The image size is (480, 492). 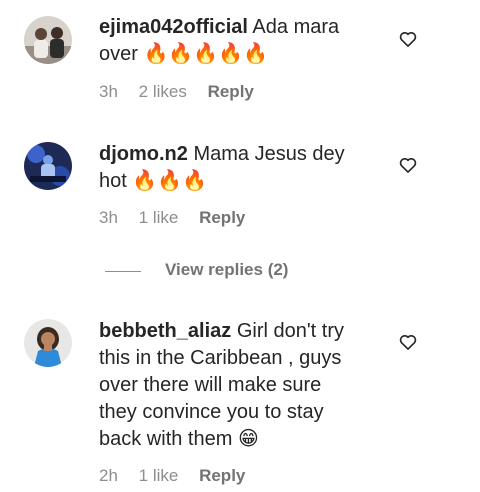 I want to click on comment-username: djomo.n2, so click(x=143, y=154).